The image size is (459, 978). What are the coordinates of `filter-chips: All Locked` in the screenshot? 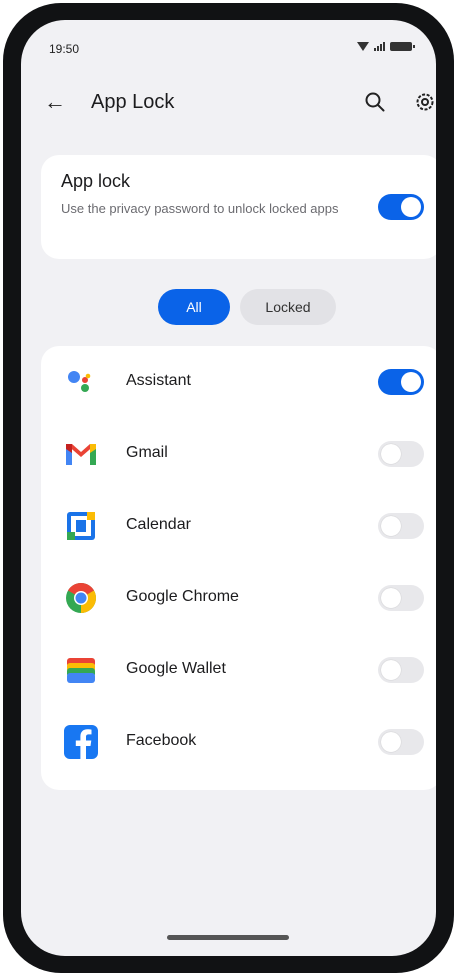 It's located at (228, 307).